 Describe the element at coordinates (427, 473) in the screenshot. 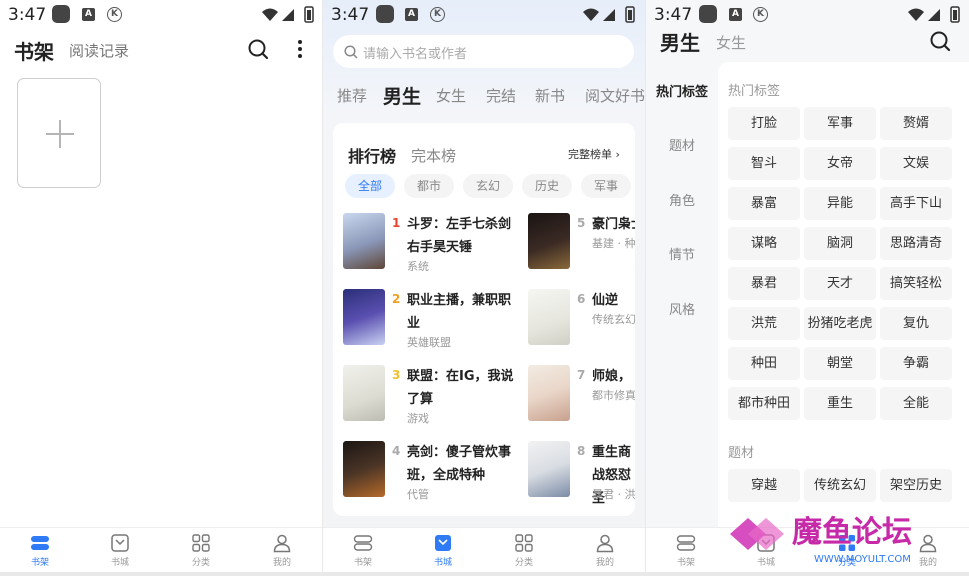

I see `rank-book-item: 4 亮剑：傻子管炊事班，全成特种 代管` at that location.